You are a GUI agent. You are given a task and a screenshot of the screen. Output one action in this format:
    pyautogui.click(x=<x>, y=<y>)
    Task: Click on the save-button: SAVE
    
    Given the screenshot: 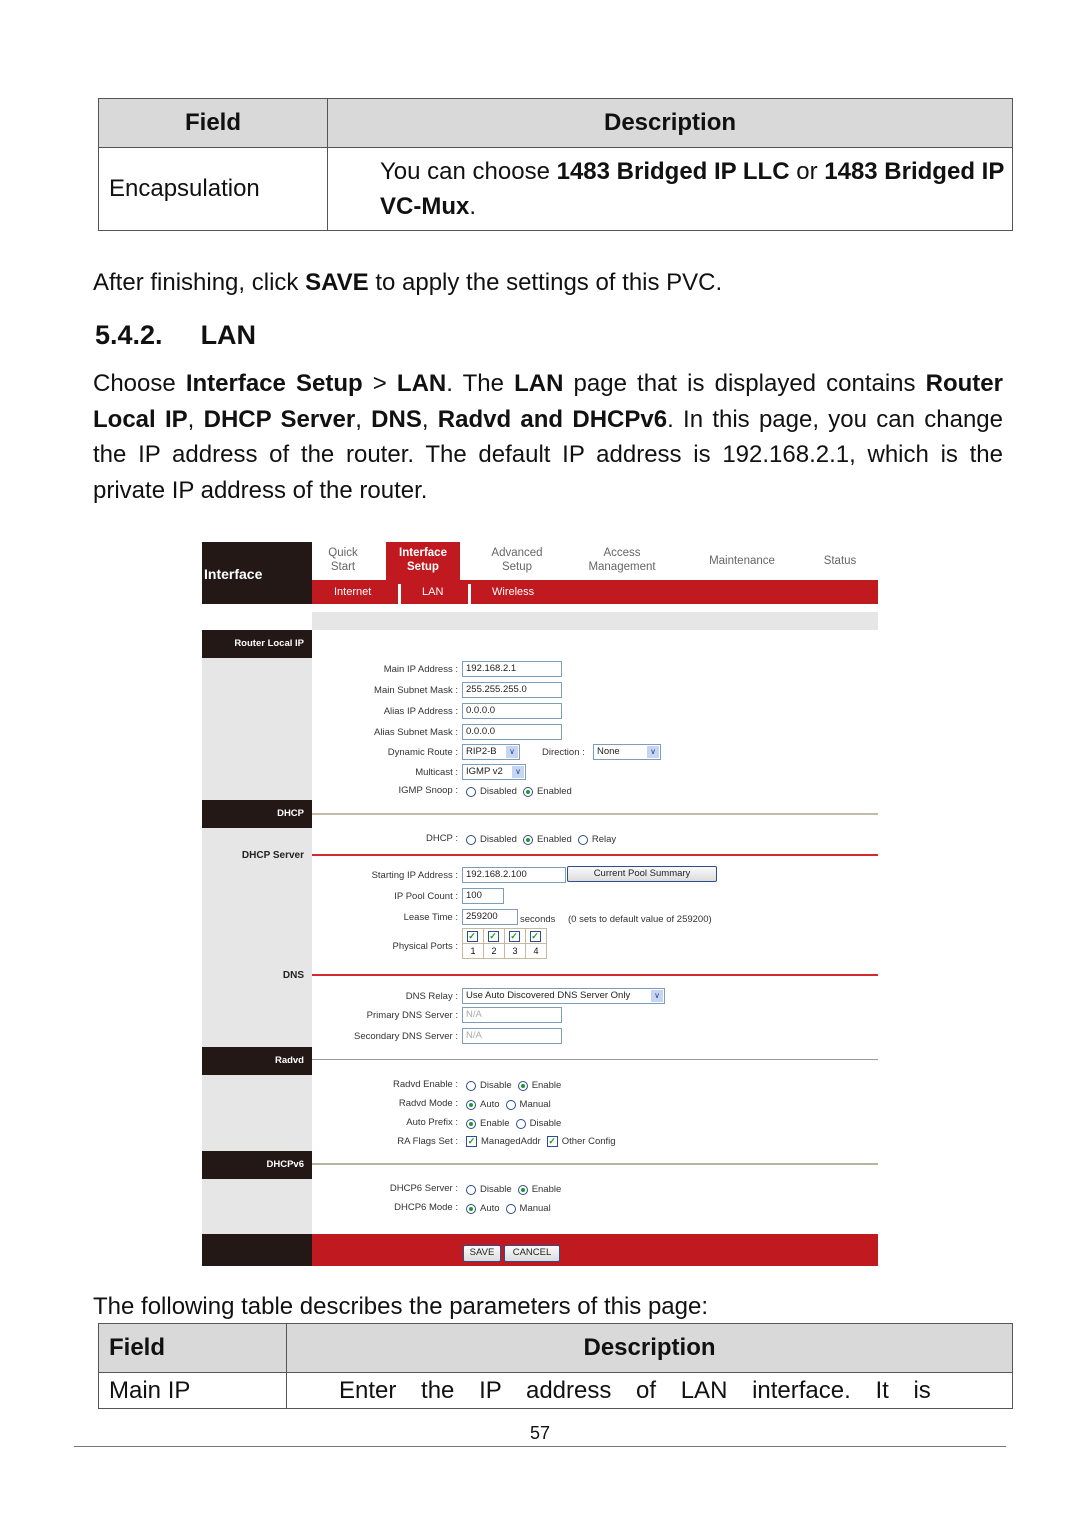 What is the action you would take?
    pyautogui.click(x=482, y=1253)
    